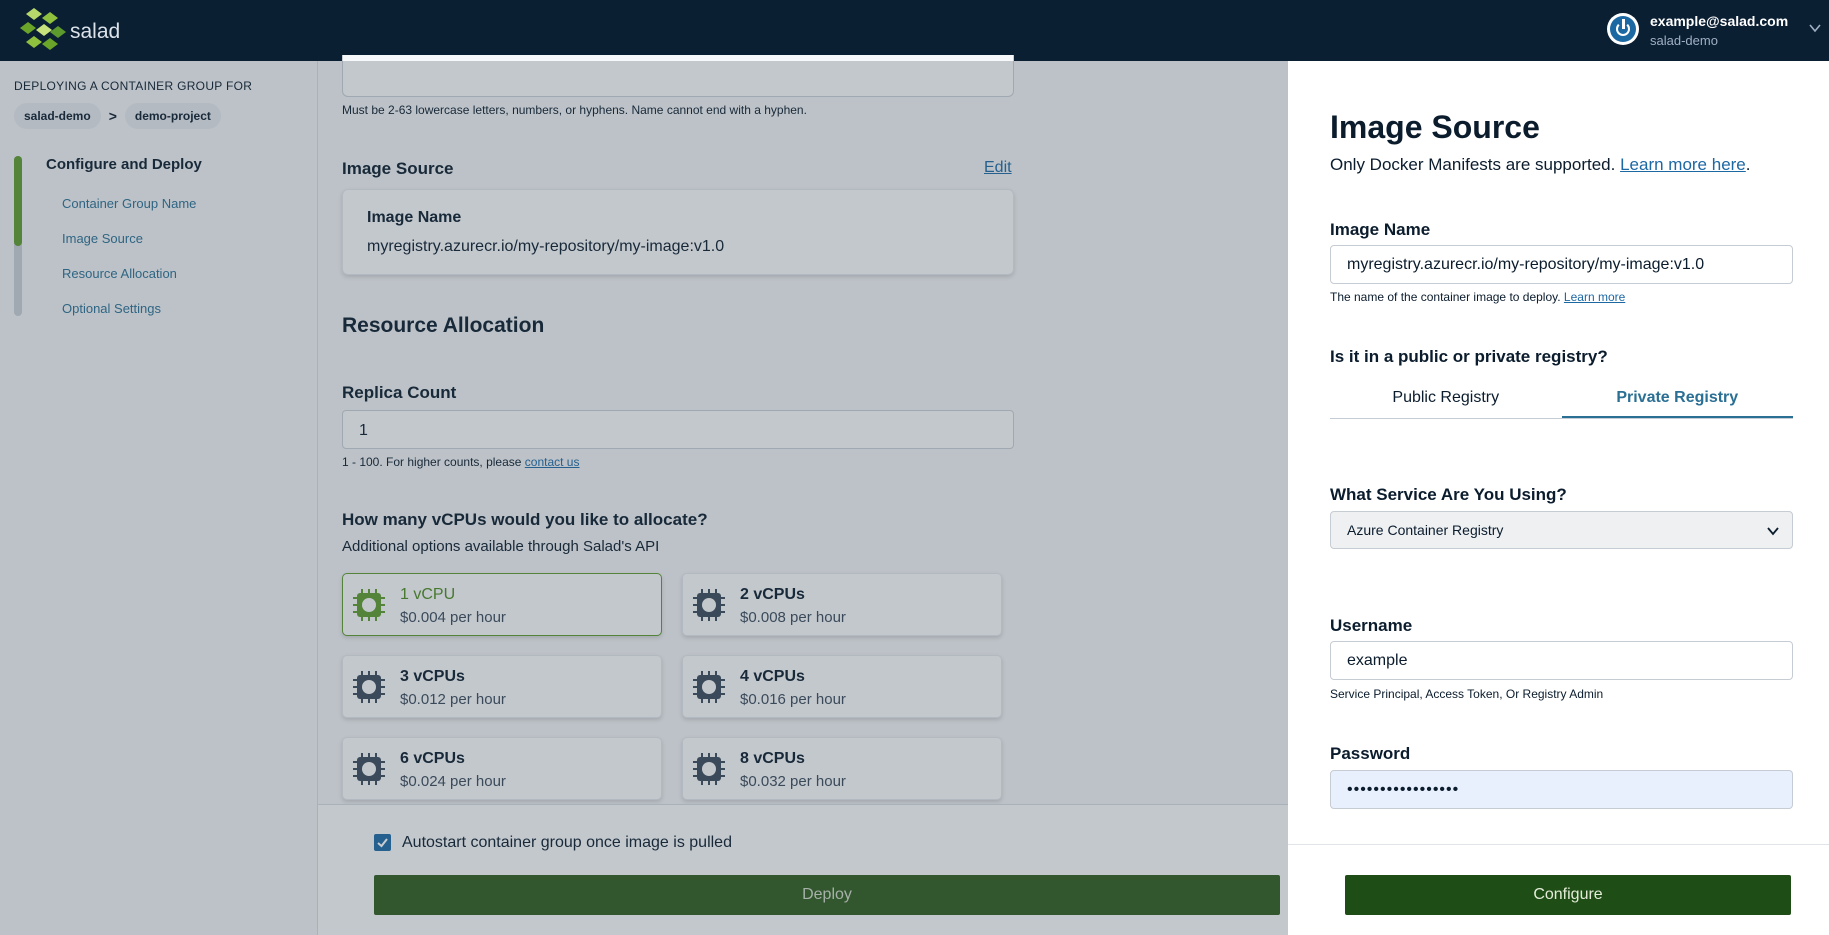 This screenshot has width=1829, height=935. I want to click on username-label: Username, so click(1371, 625).